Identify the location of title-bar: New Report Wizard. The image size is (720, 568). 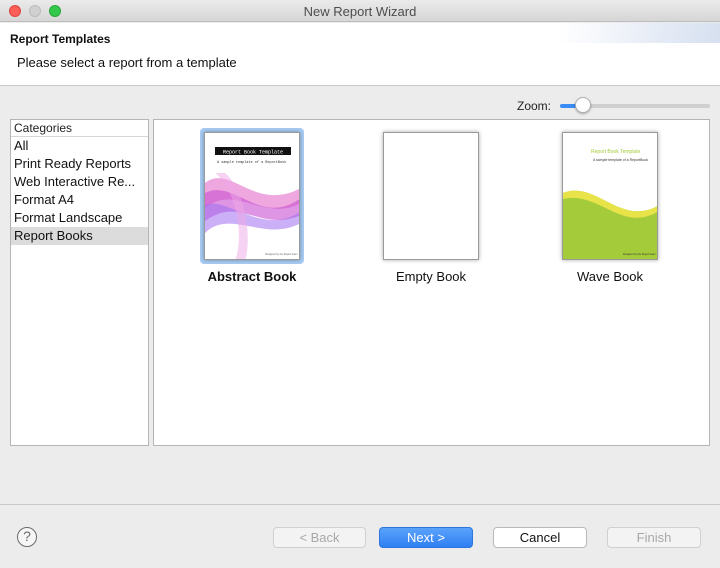
(360, 11).